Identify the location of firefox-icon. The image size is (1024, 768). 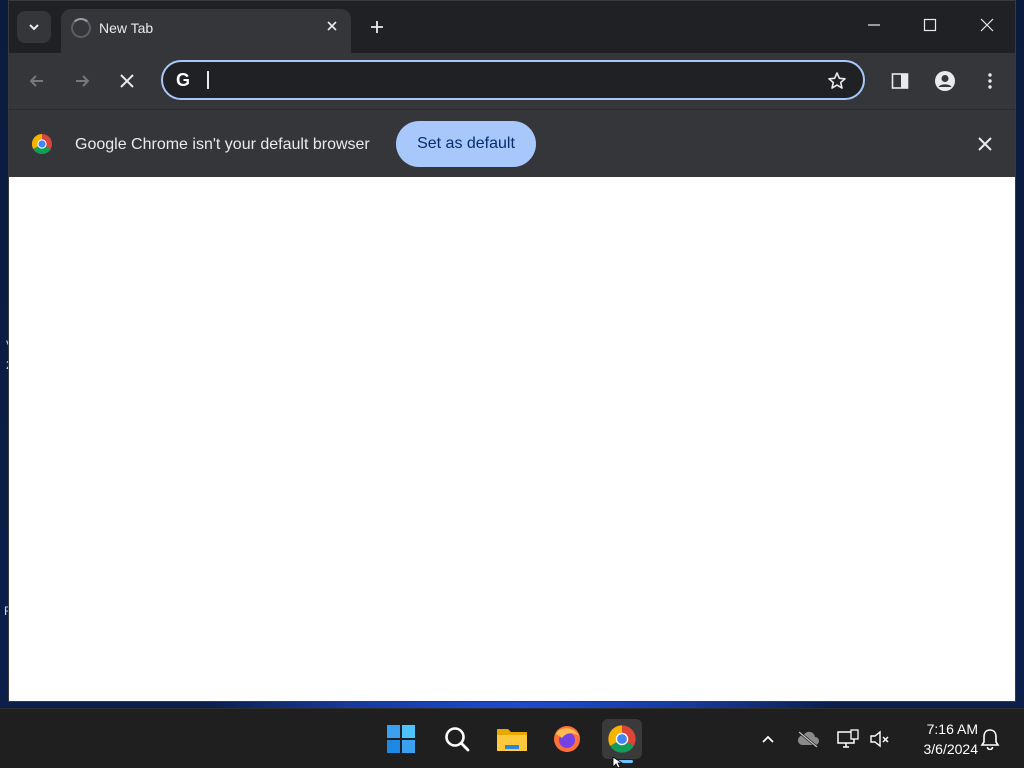
(567, 739).